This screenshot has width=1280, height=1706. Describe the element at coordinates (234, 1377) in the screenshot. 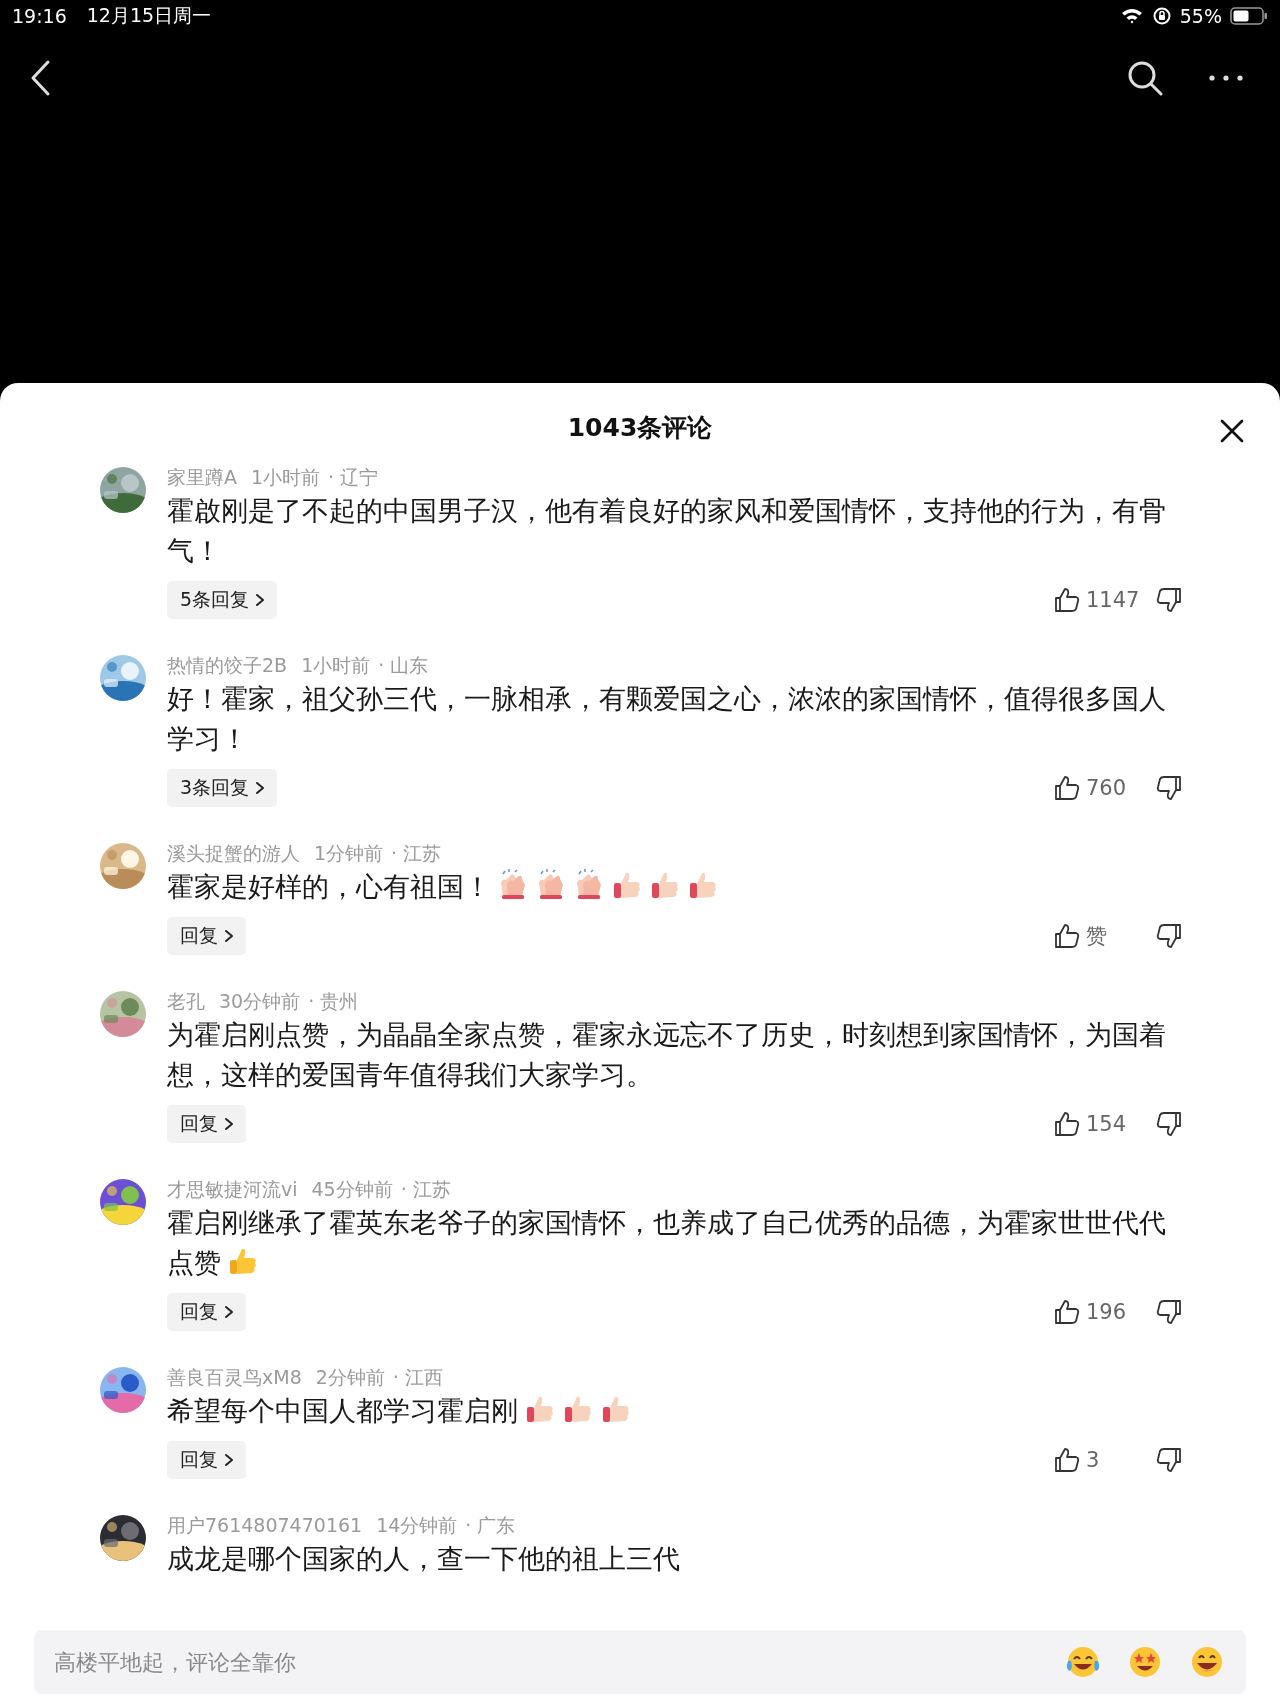

I see `comment-author: 善良百灵鸟xM8` at that location.